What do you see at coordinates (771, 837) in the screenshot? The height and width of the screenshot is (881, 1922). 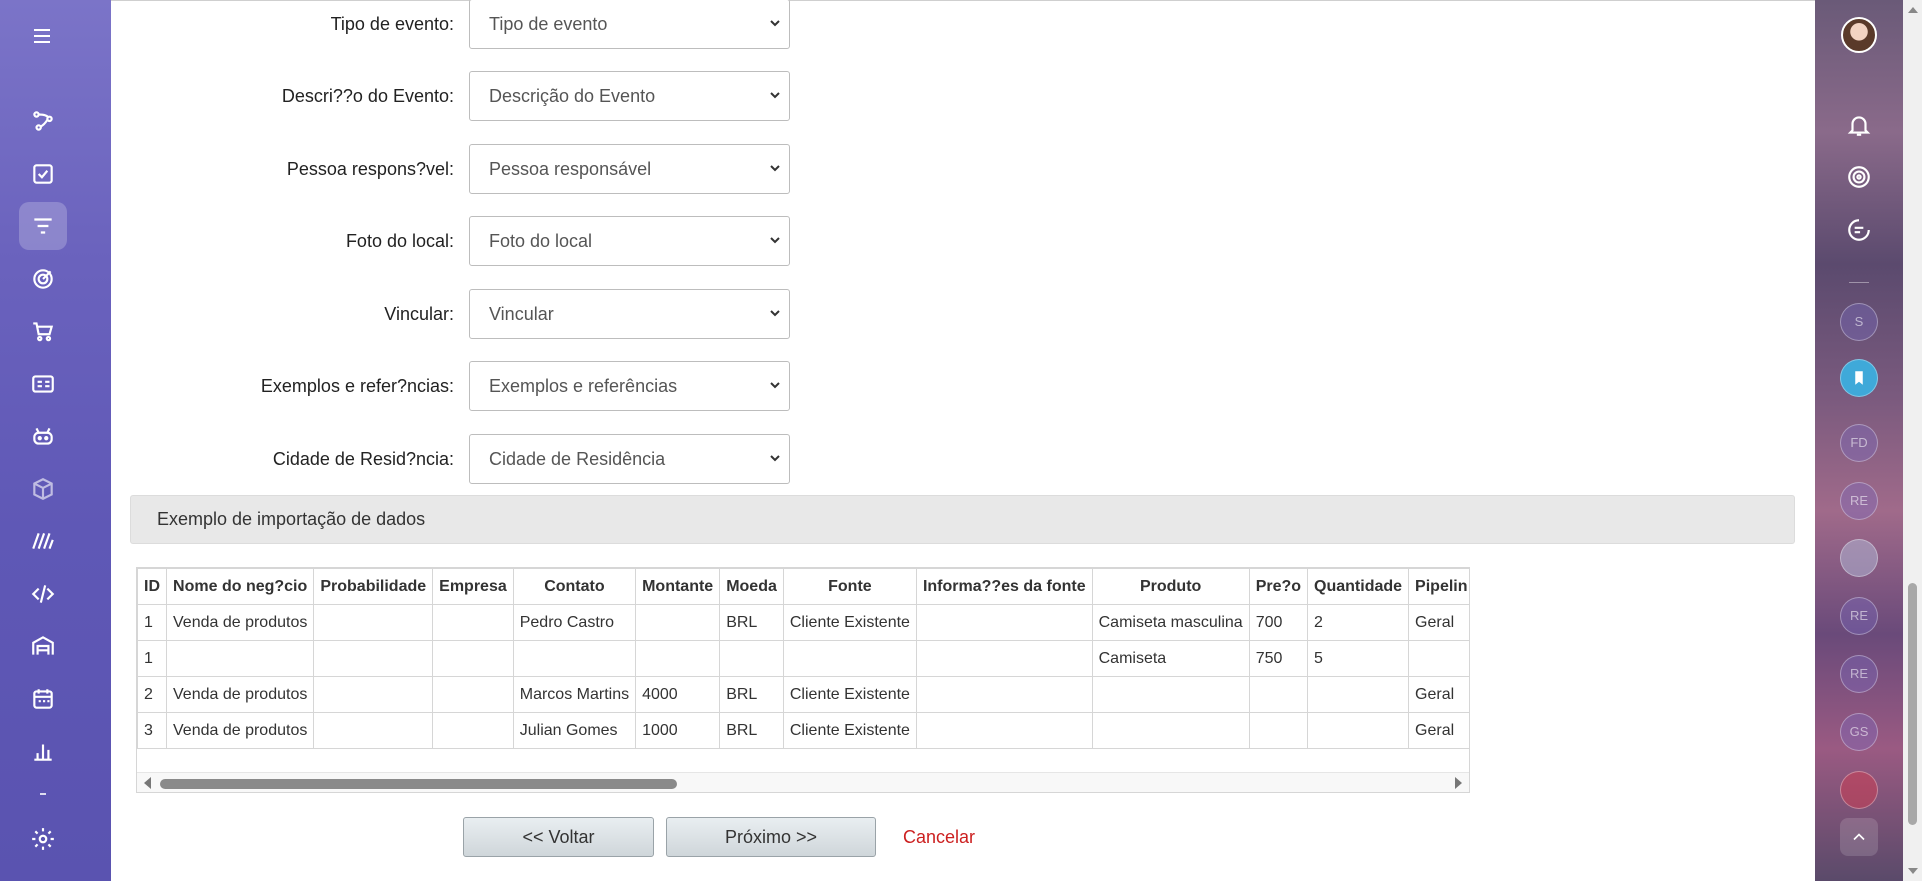 I see `next-button: Próximo >>` at bounding box center [771, 837].